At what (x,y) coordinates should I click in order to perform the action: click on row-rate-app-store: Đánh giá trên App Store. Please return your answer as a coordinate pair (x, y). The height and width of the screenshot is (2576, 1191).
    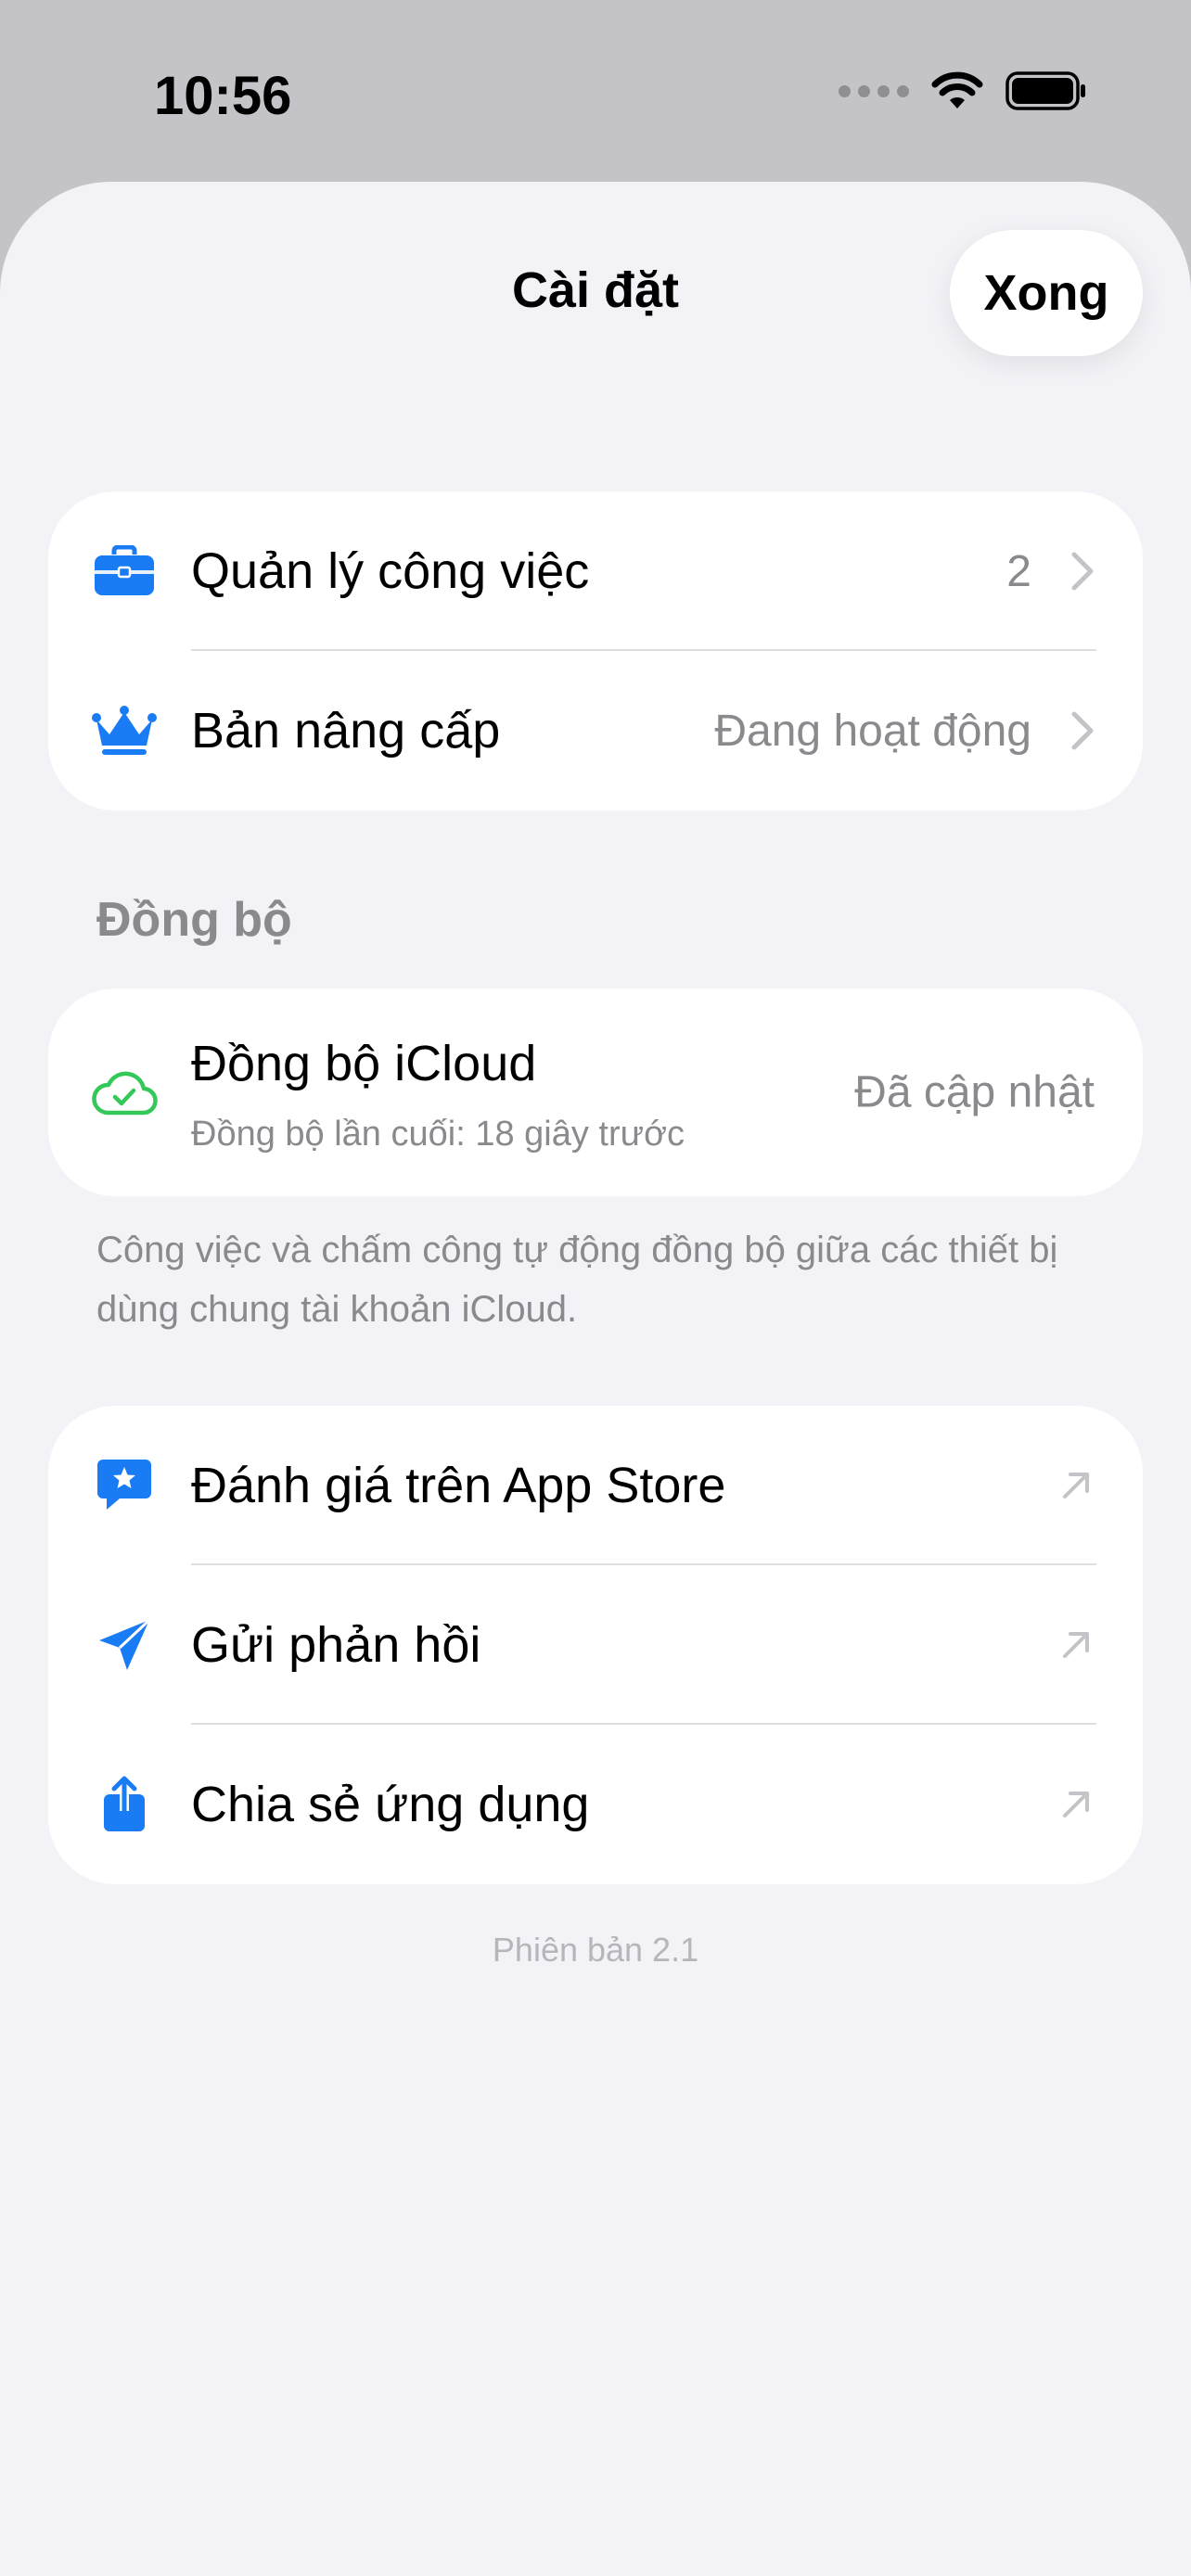
    Looking at the image, I should click on (595, 1485).